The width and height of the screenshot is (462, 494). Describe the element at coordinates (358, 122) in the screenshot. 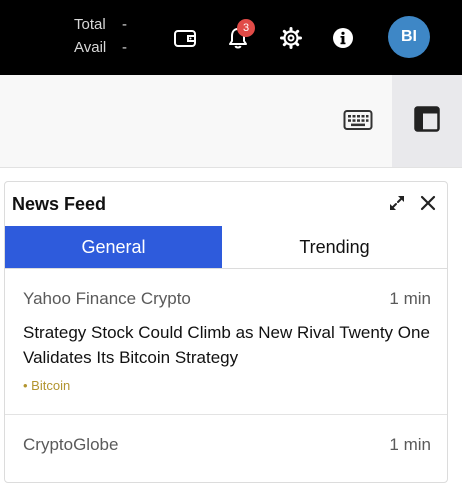

I see `keyboard-icon` at that location.